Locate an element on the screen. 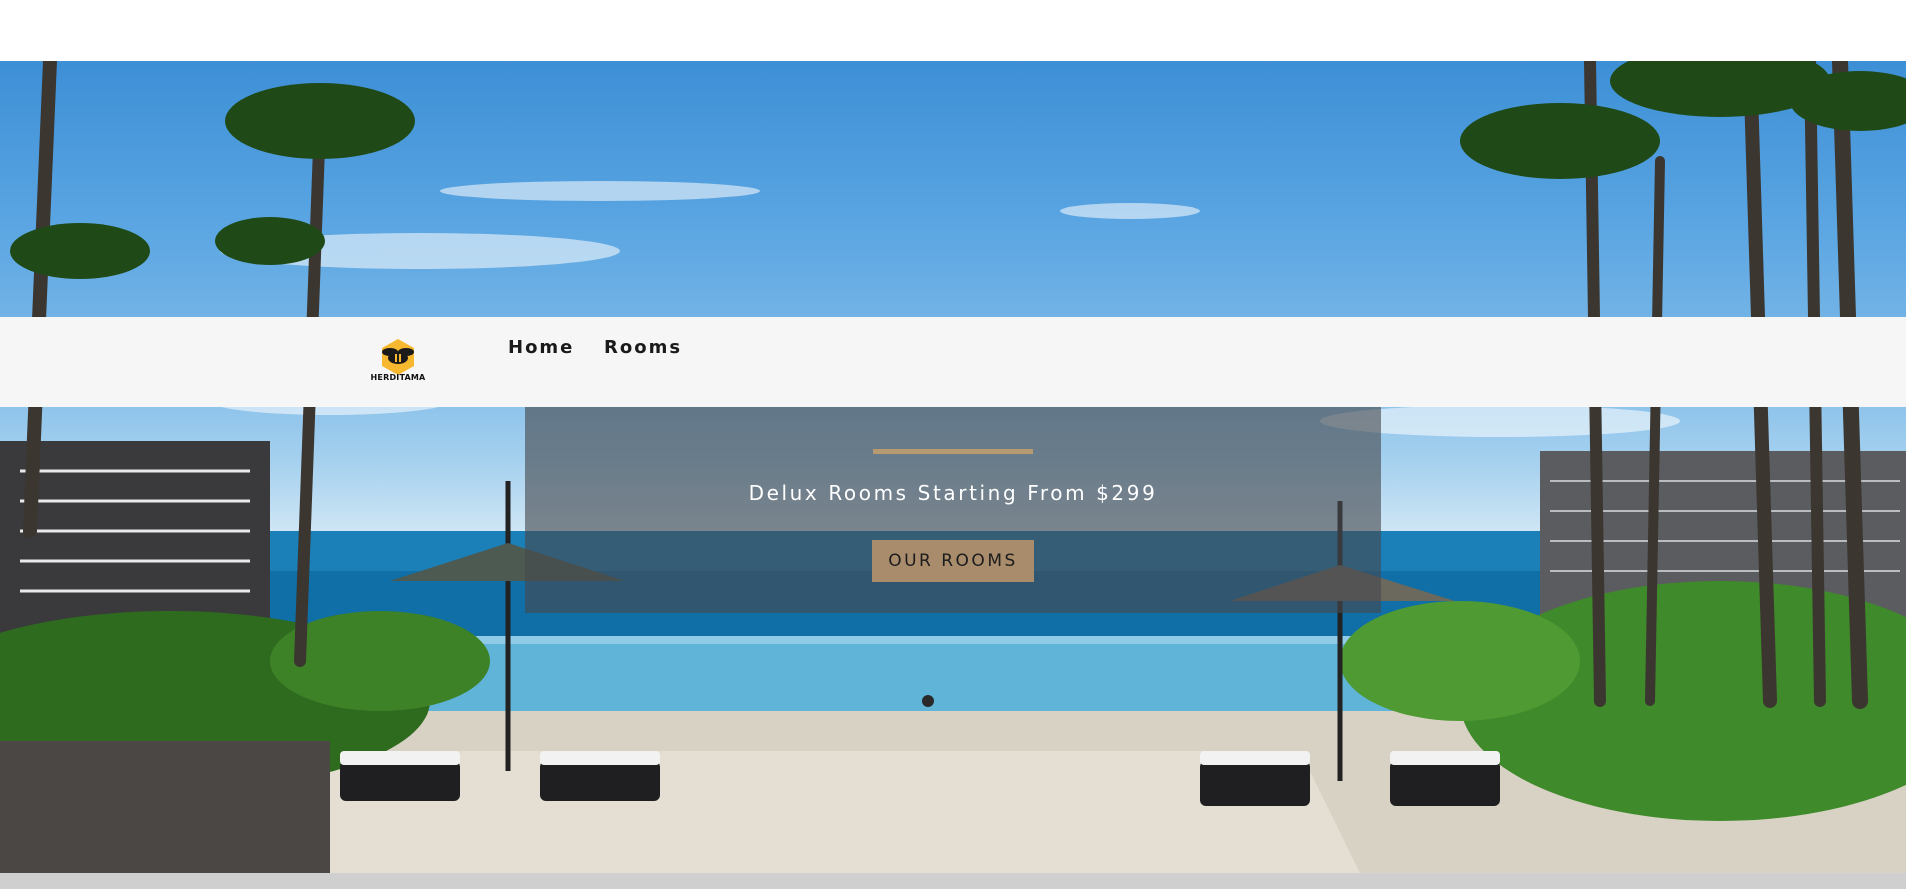 The height and width of the screenshot is (889, 1906). brand-logo-text: HERDITAMA is located at coordinates (398, 377).